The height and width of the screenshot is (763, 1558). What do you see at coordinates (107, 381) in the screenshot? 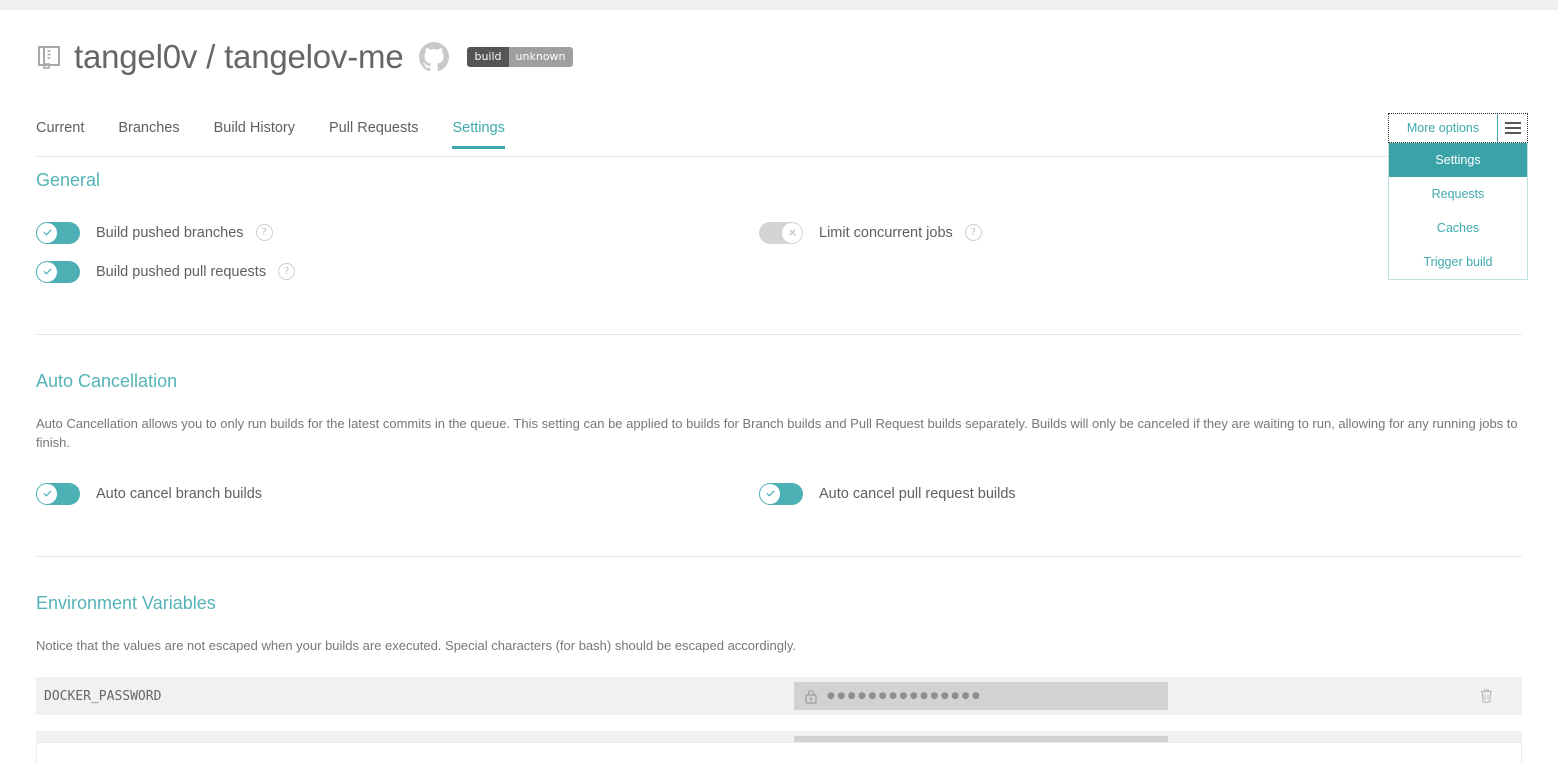
I see `auto-cancellation-section-title: Auto Cancellation` at bounding box center [107, 381].